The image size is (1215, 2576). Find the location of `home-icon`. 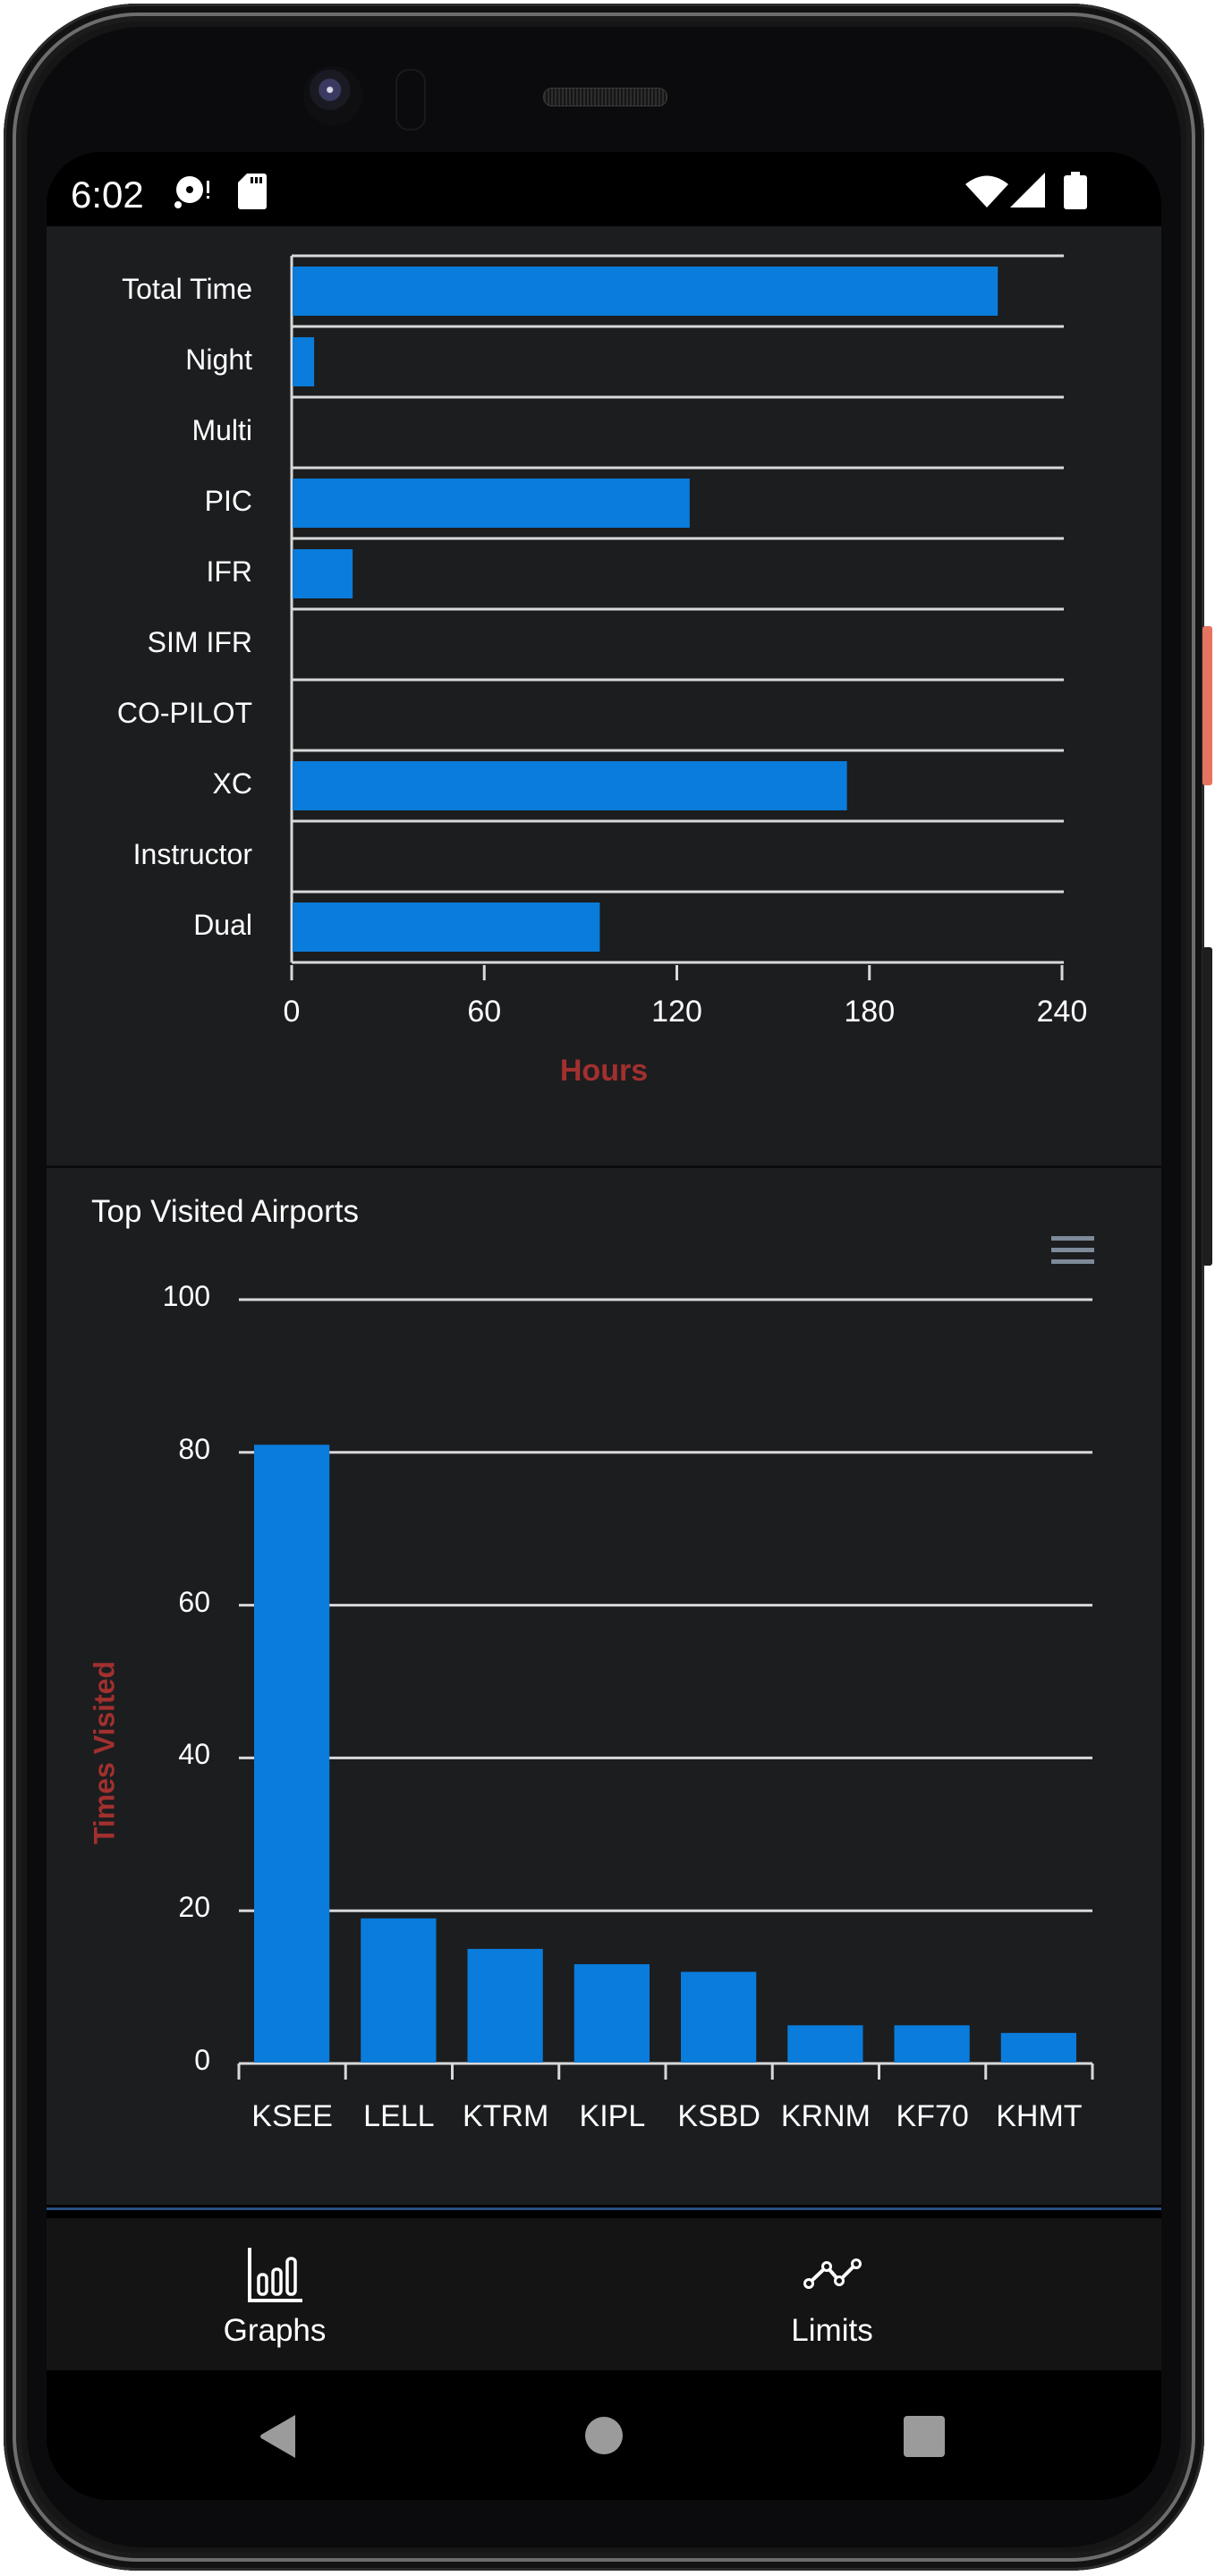

home-icon is located at coordinates (604, 2435).